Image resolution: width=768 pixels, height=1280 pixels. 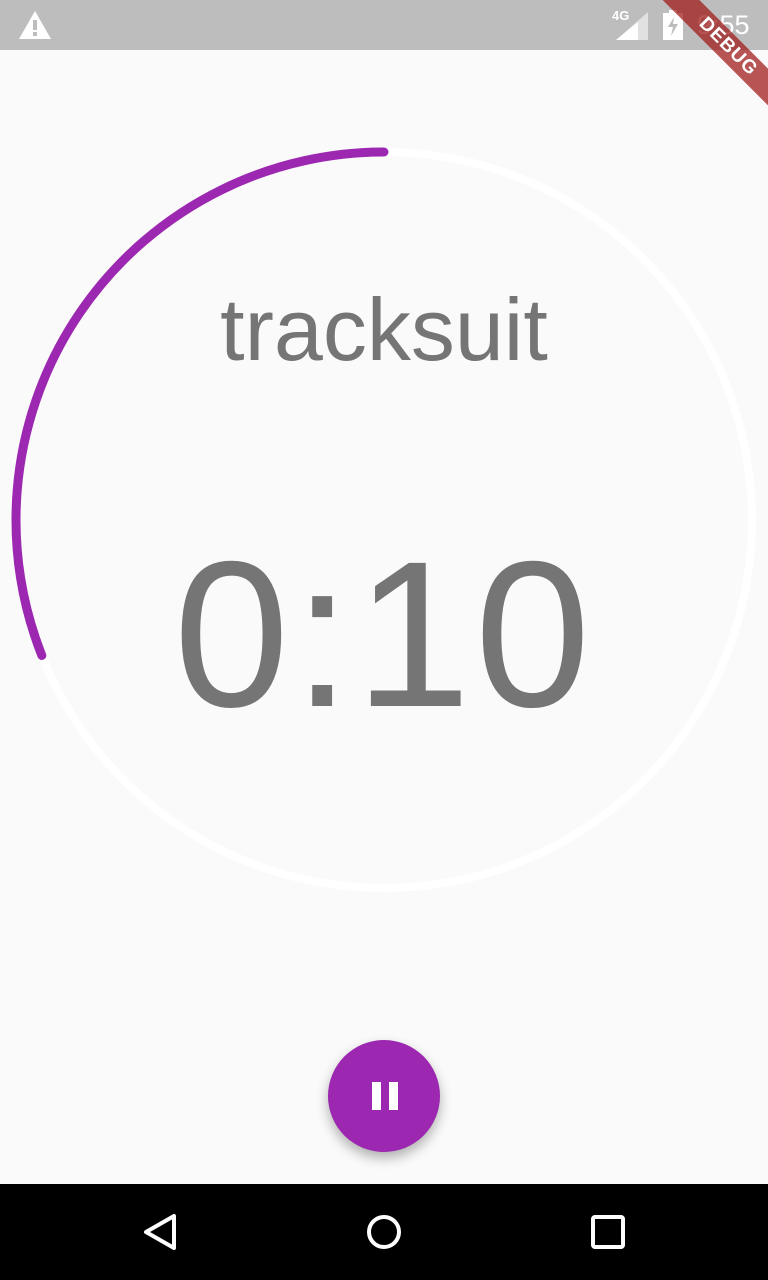 What do you see at coordinates (608, 1232) in the screenshot?
I see `recents-icon` at bounding box center [608, 1232].